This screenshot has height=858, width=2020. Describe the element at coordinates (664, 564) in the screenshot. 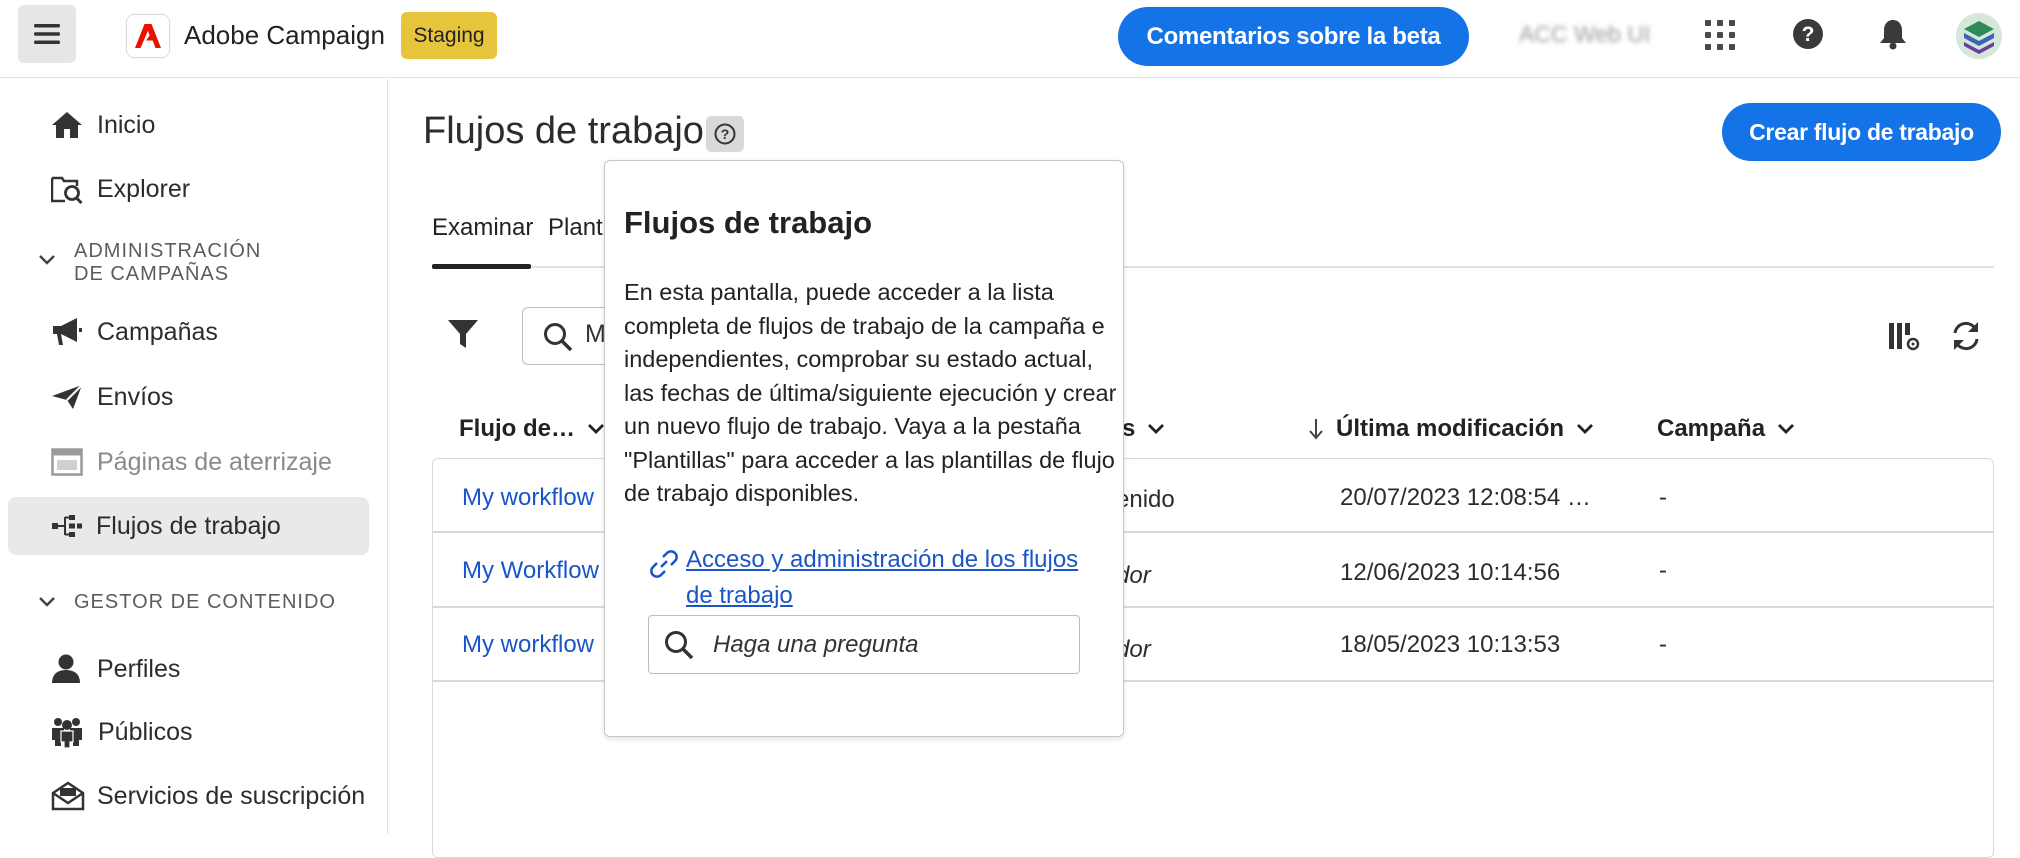

I see `link-icon` at that location.